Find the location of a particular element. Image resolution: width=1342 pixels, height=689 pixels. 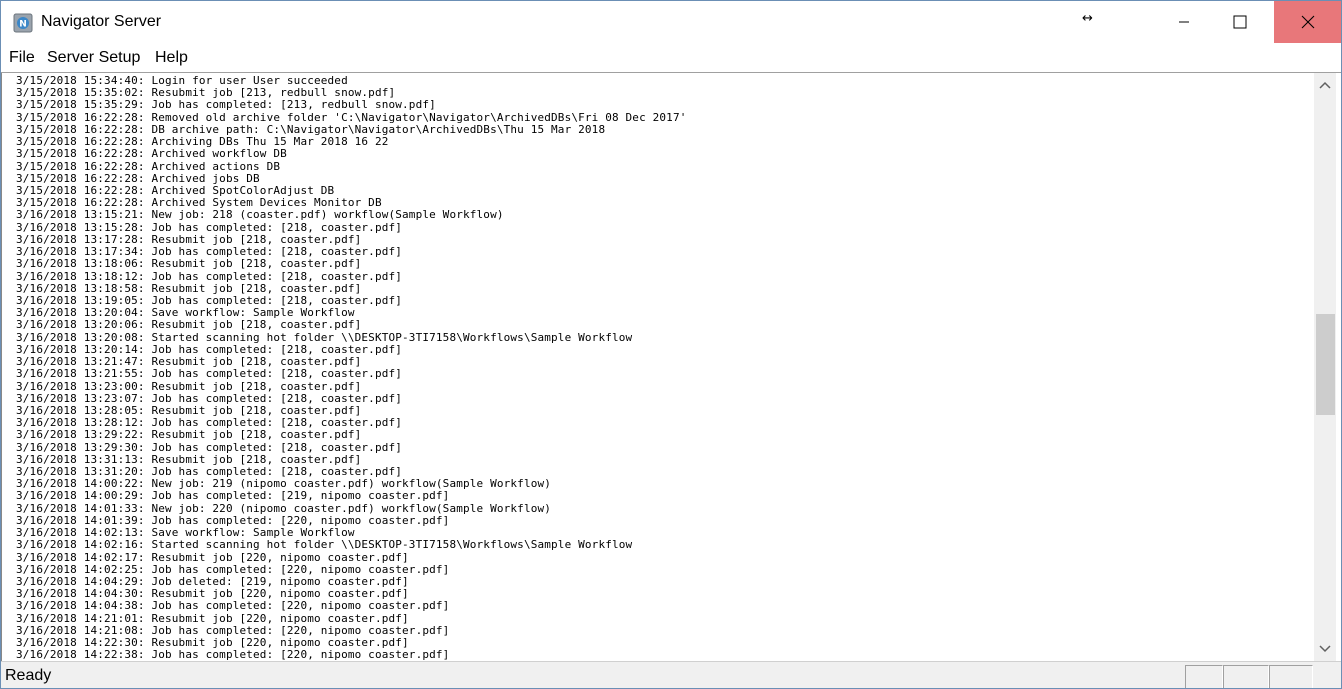

chevron-up-icon is located at coordinates (1325, 85).